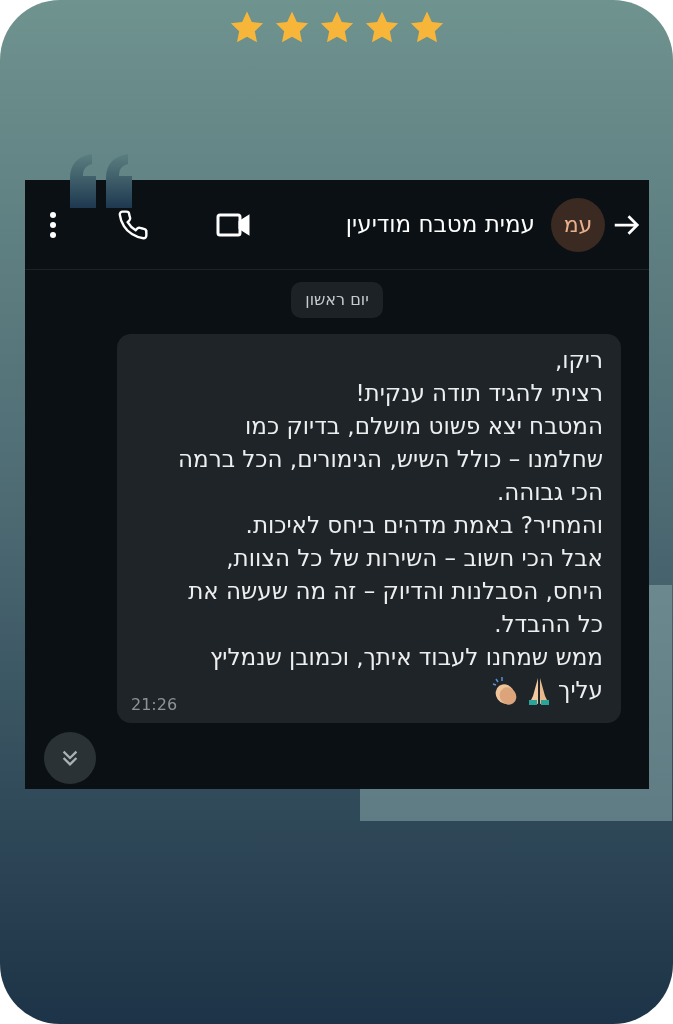  Describe the element at coordinates (337, 300) in the screenshot. I see `date-chip: יום ראשון` at that location.